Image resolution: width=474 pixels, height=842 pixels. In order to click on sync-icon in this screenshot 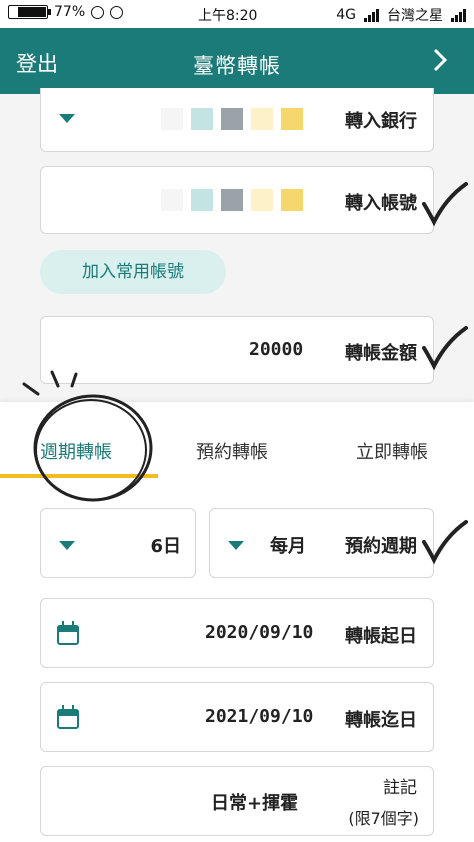, I will do `click(117, 12)`.